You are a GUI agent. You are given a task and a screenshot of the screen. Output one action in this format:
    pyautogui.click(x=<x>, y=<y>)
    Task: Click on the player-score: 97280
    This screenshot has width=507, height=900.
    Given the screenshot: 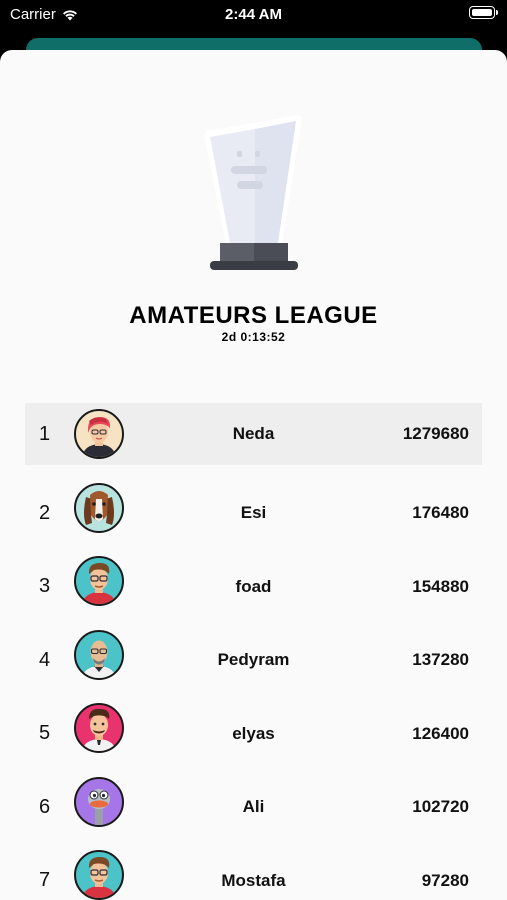 What is the action you would take?
    pyautogui.click(x=445, y=880)
    